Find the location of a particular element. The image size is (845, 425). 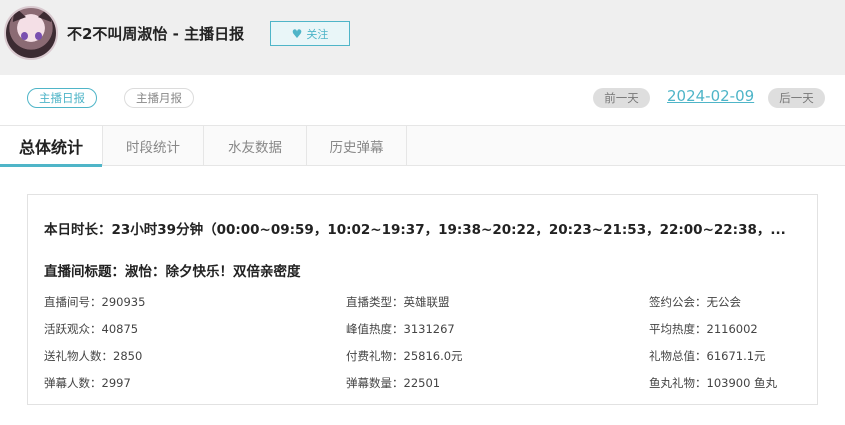

avatar-eye-right is located at coordinates (38, 36).